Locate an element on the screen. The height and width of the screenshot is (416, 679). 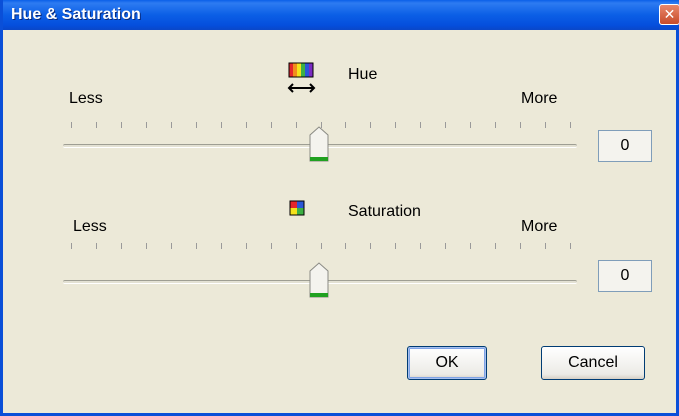
close-button: ✕ is located at coordinates (669, 14).